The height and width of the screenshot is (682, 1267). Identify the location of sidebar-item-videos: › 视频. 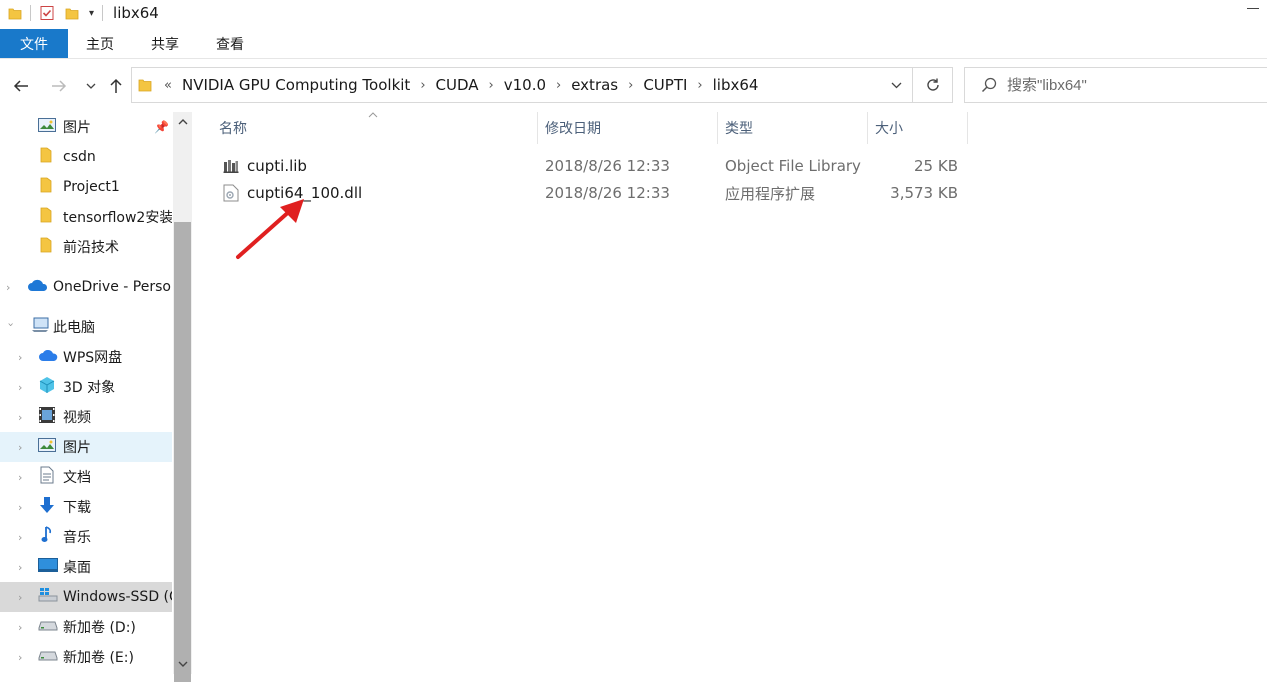
(86, 417).